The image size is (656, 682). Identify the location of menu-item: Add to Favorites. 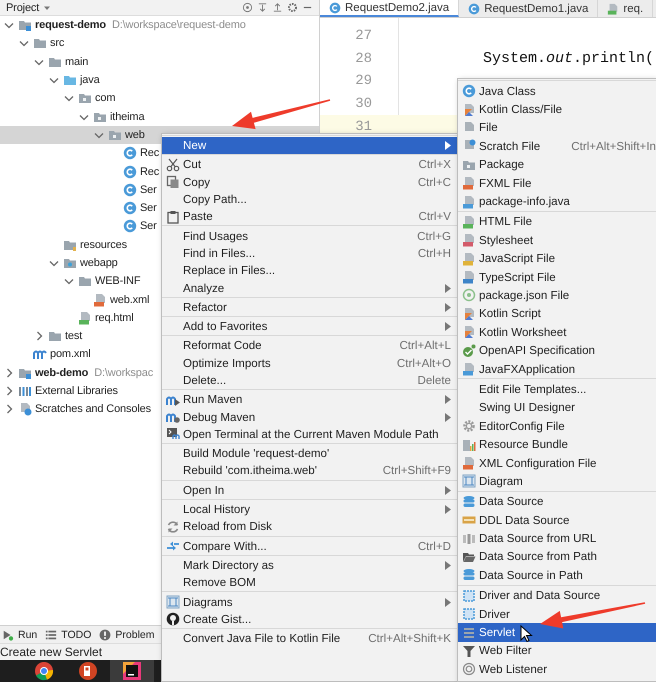
(309, 327).